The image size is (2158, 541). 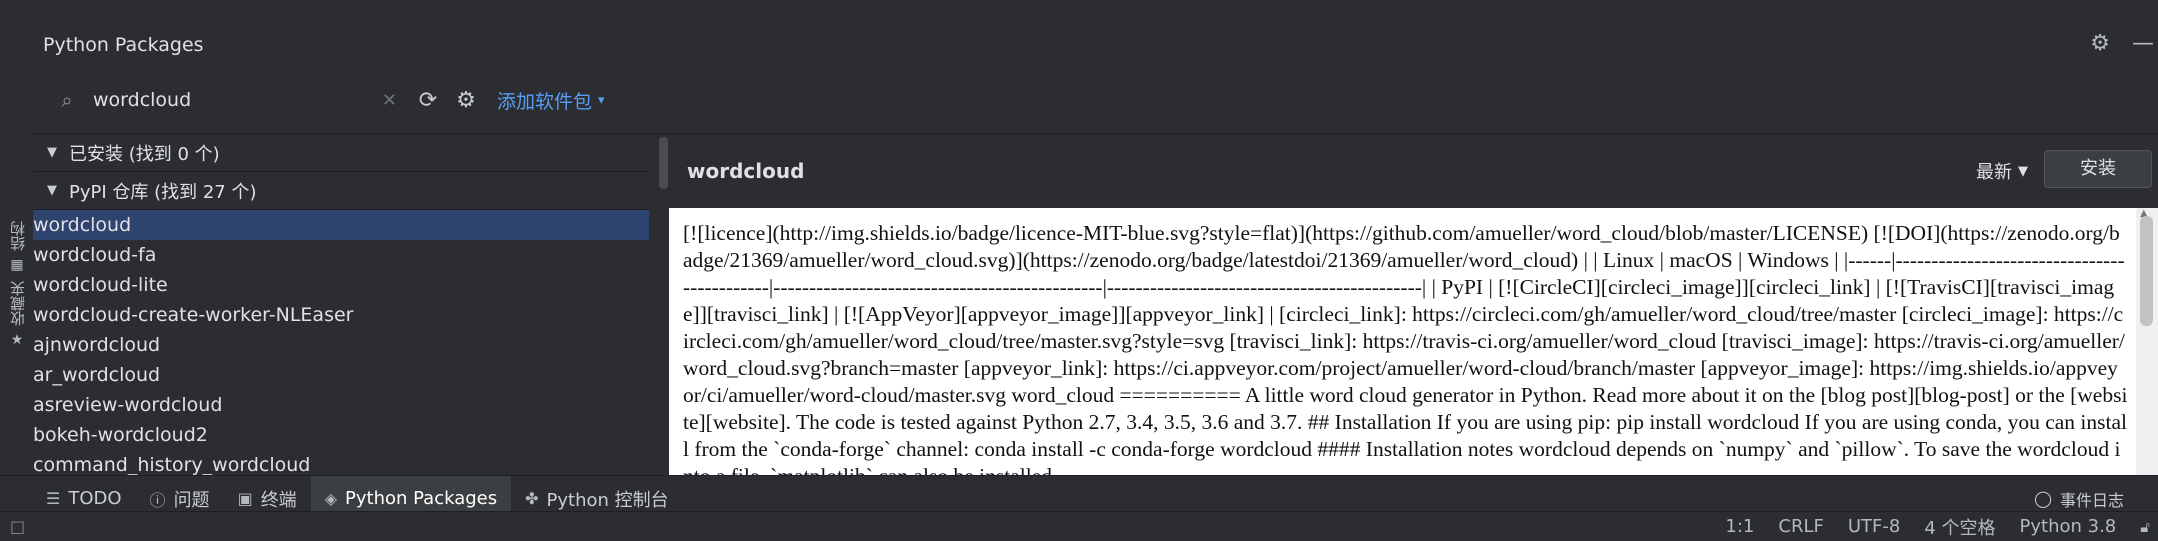 What do you see at coordinates (1079, 12) in the screenshot?
I see `top-strip` at bounding box center [1079, 12].